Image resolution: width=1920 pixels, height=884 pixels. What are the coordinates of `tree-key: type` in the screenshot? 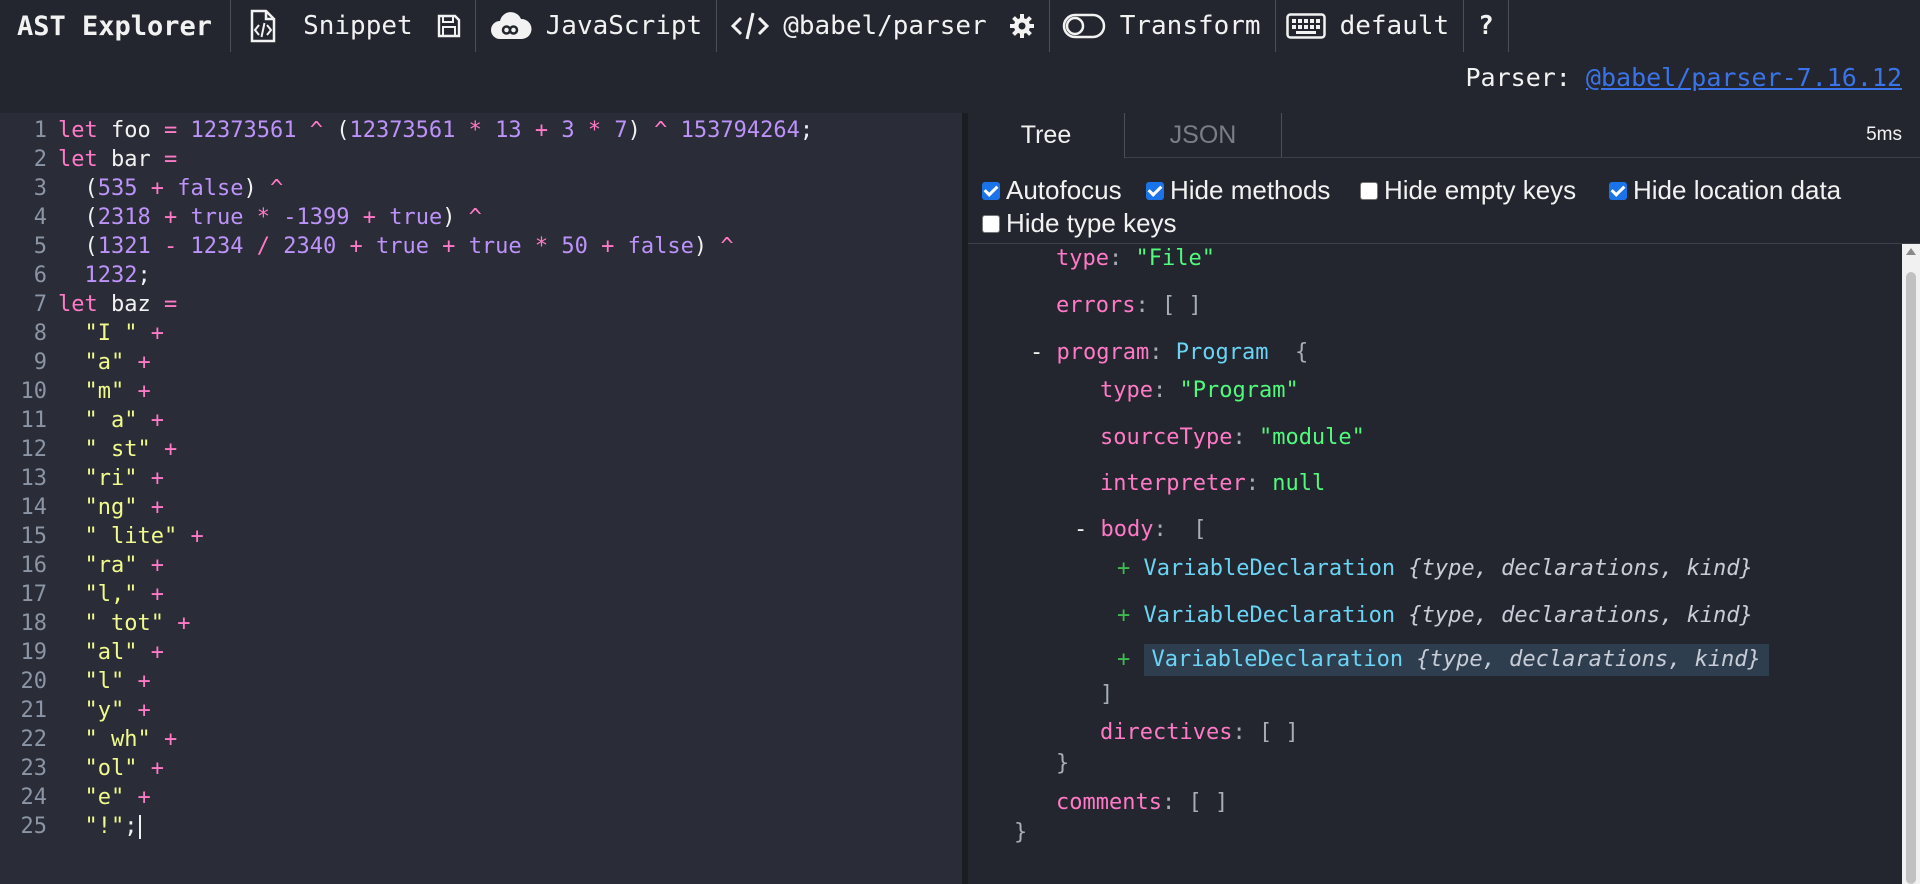 It's located at (1082, 258).